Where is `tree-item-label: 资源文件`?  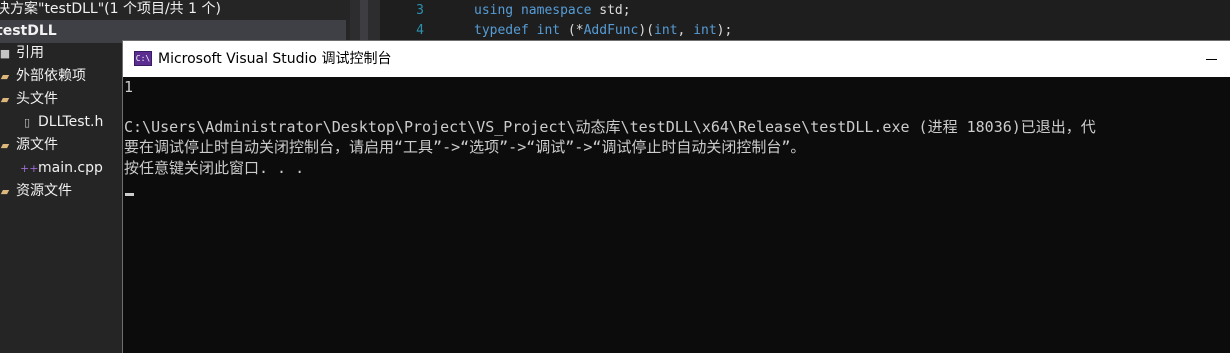
tree-item-label: 资源文件 is located at coordinates (44, 191).